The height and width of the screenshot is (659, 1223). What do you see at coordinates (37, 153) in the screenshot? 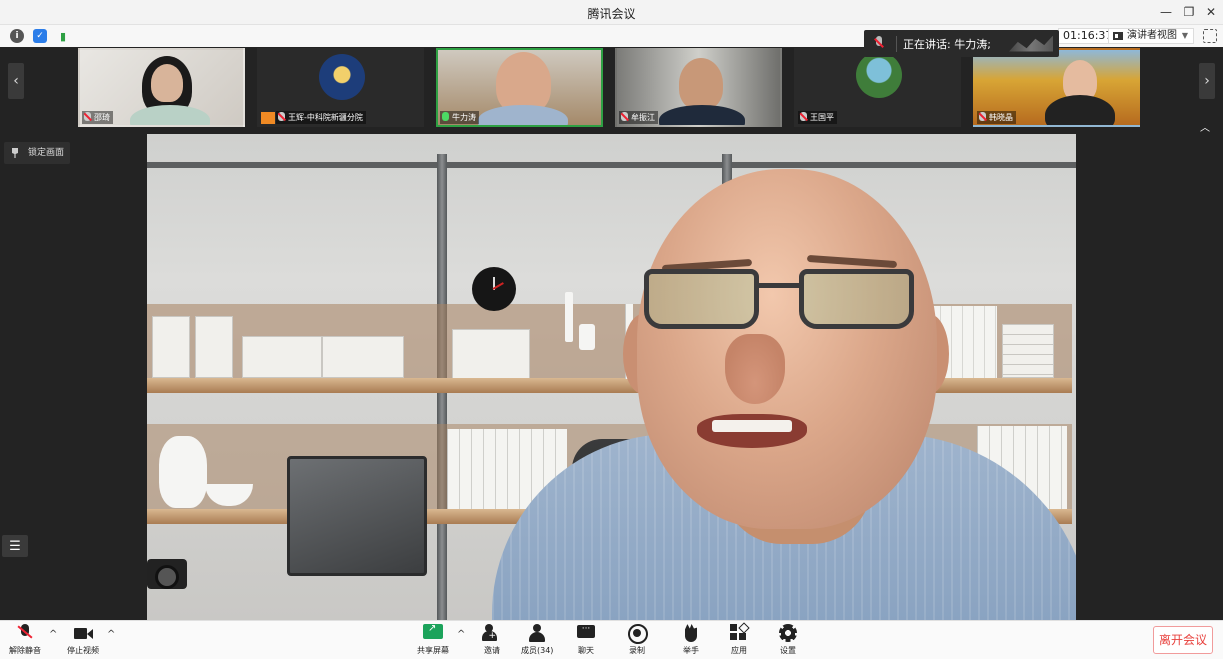
I see `lock-view-button: 锁定画面` at bounding box center [37, 153].